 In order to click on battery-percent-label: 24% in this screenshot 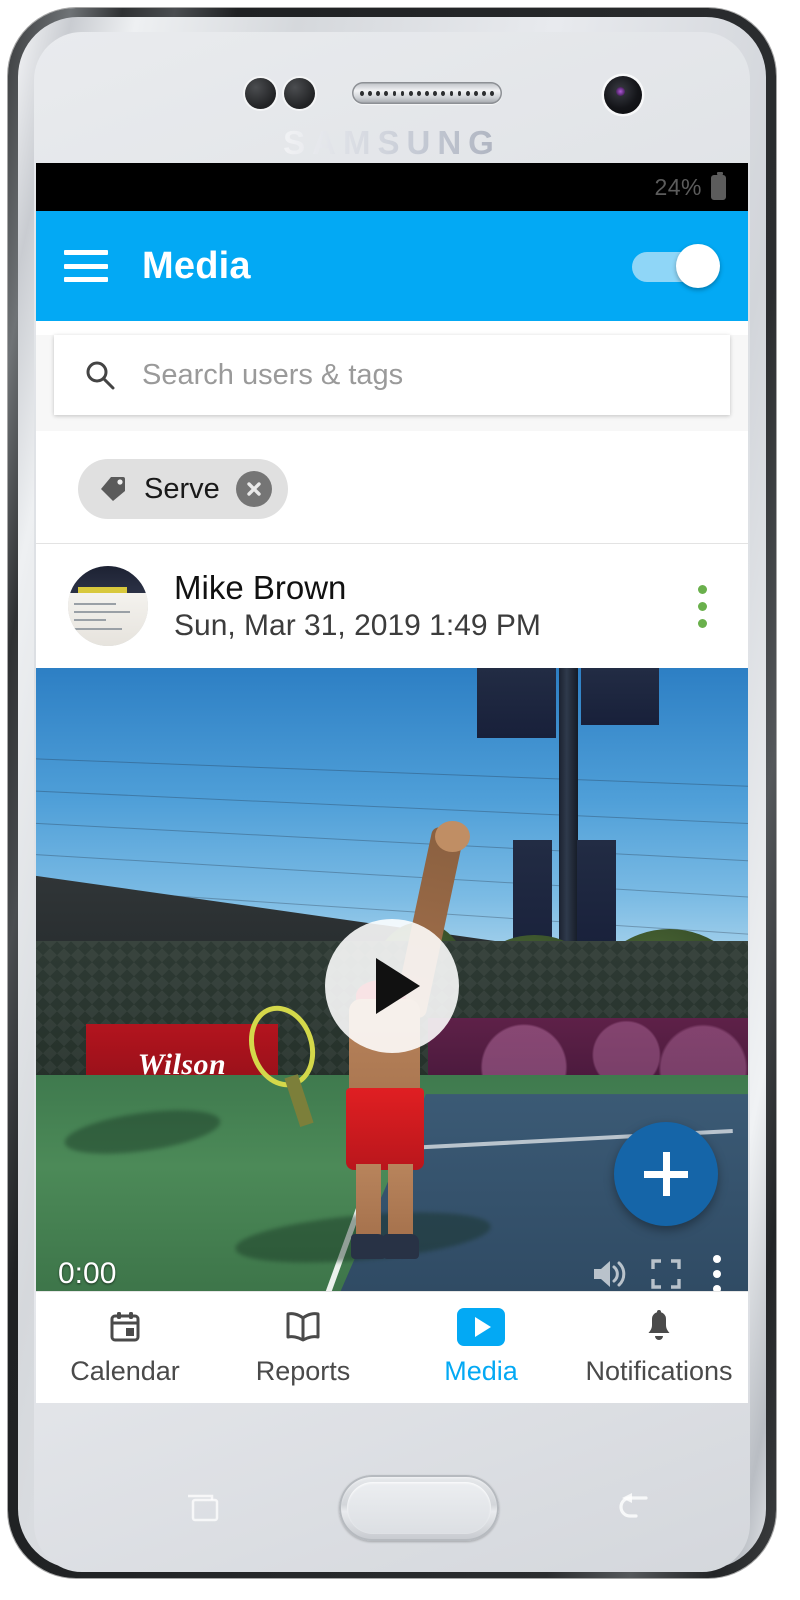, I will do `click(678, 186)`.